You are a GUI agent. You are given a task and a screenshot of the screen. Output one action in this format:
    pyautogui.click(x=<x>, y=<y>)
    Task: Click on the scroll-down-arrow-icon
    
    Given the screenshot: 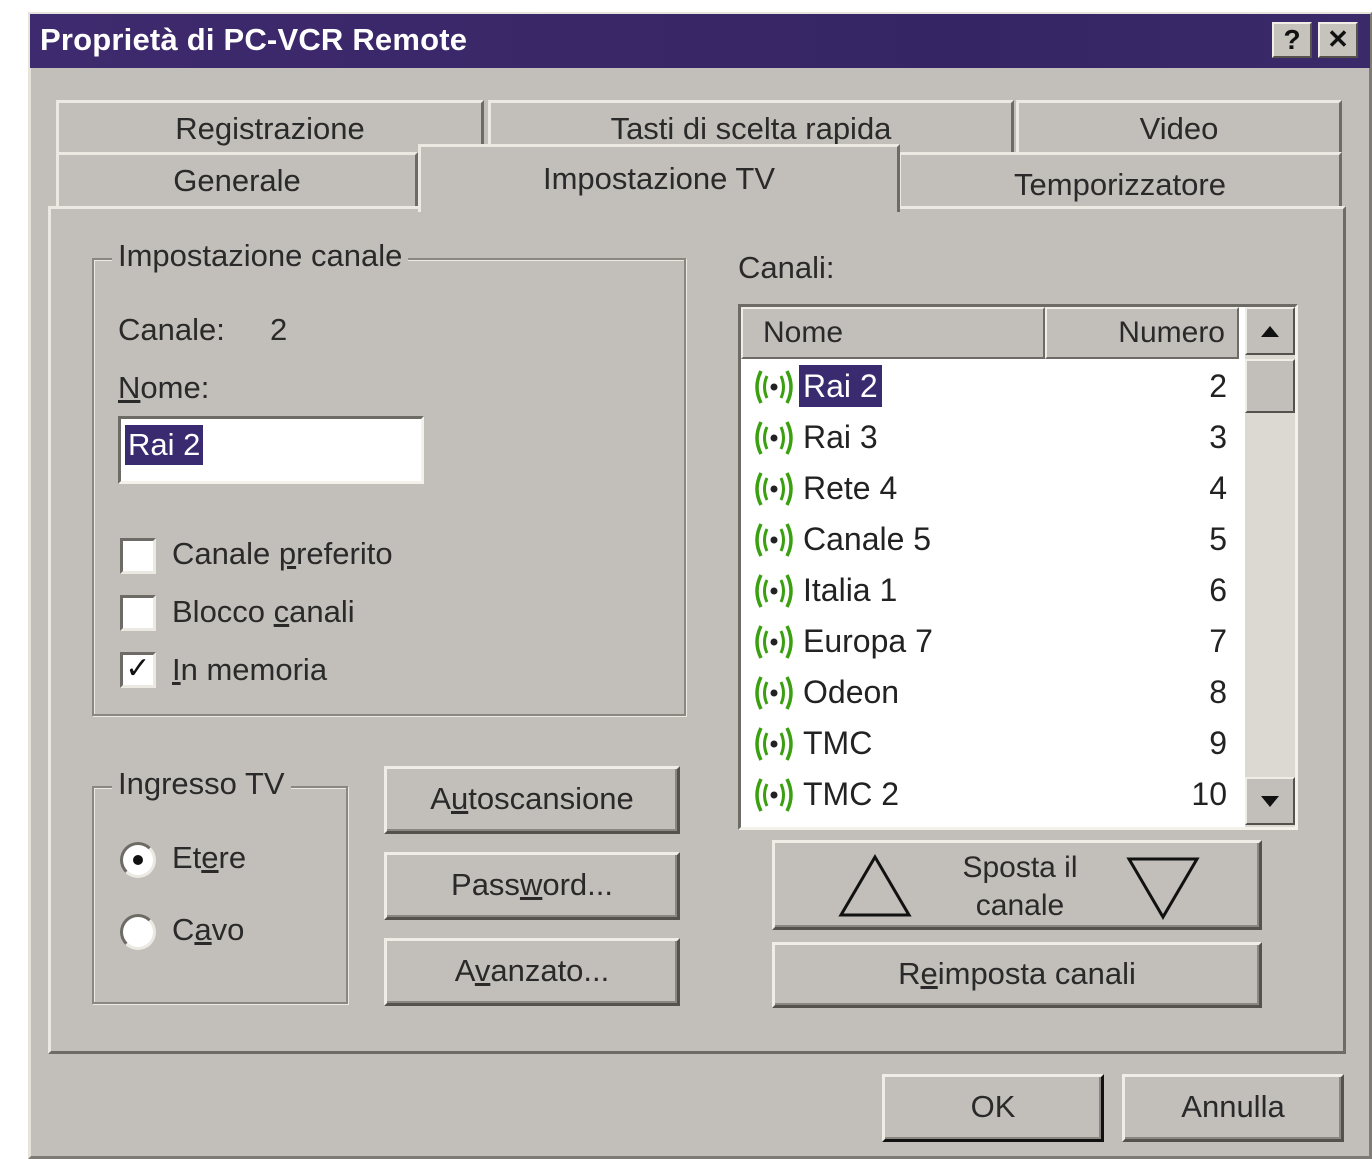 What is the action you would take?
    pyautogui.click(x=1270, y=801)
    